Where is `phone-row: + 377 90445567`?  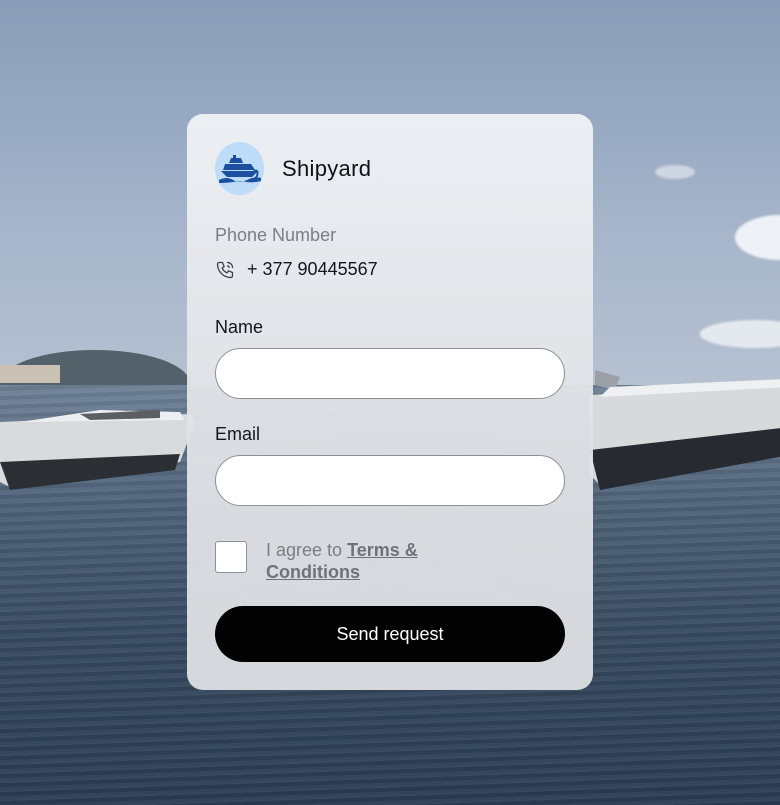
phone-row: + 377 90445567 is located at coordinates (296, 269).